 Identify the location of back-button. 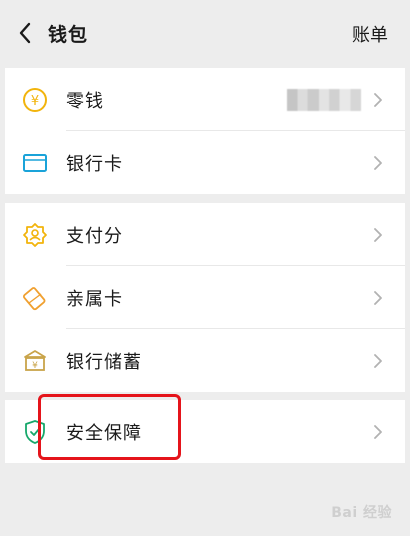
(25, 33).